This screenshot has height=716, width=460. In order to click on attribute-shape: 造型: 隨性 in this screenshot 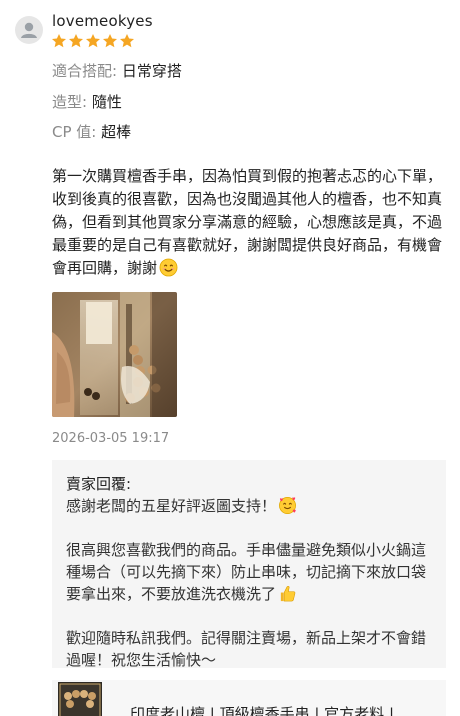, I will do `click(87, 101)`.